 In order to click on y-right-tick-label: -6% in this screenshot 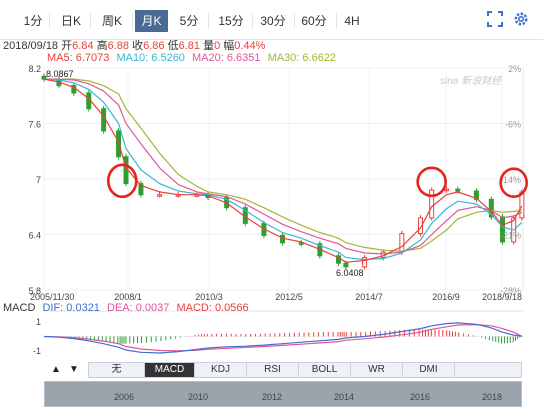, I will do `click(513, 125)`.